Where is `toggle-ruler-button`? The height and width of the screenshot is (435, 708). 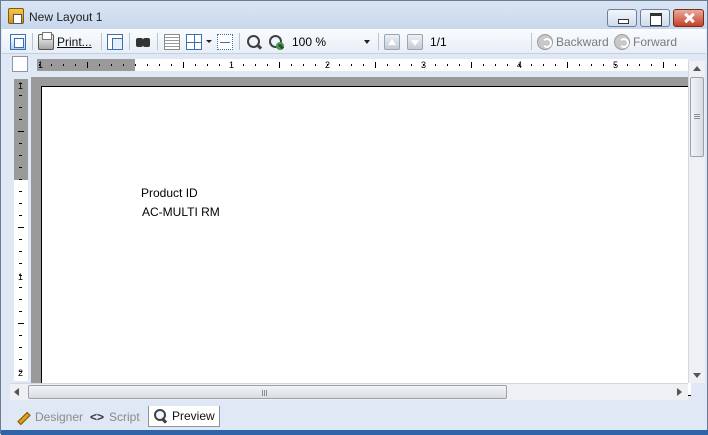
toggle-ruler-button is located at coordinates (225, 41).